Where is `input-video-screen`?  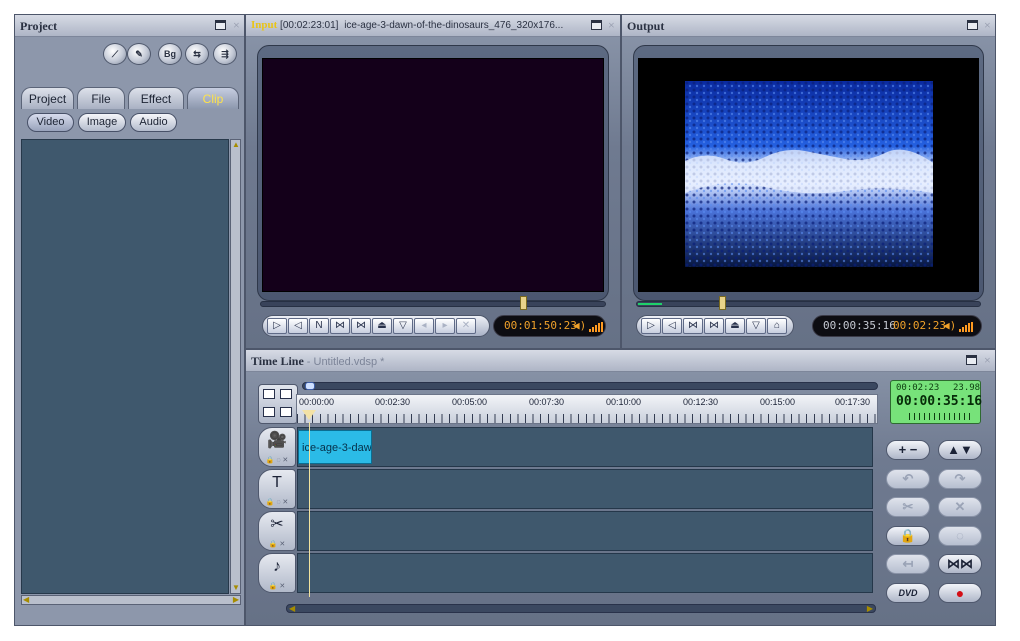 input-video-screen is located at coordinates (433, 175).